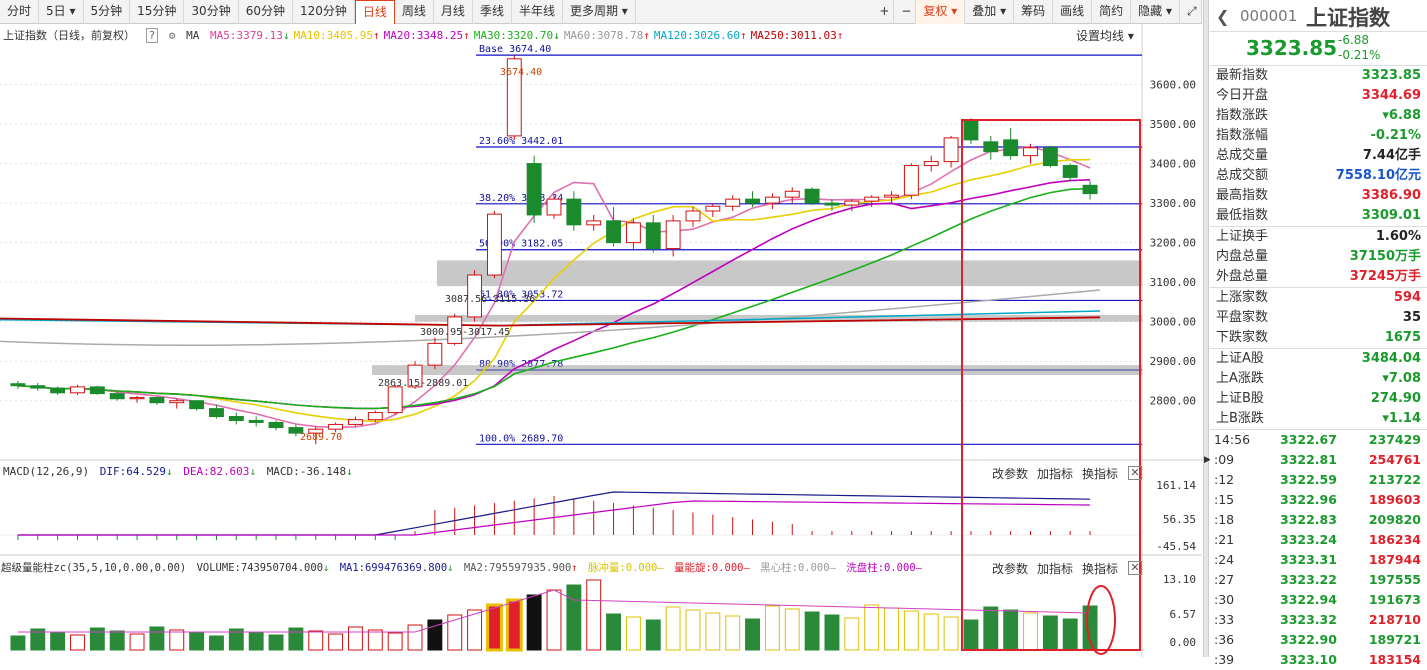 This screenshot has height=670, width=1427. Describe the element at coordinates (622, 568) in the screenshot. I see `xcl-value: 脉冲量:0.000` at that location.